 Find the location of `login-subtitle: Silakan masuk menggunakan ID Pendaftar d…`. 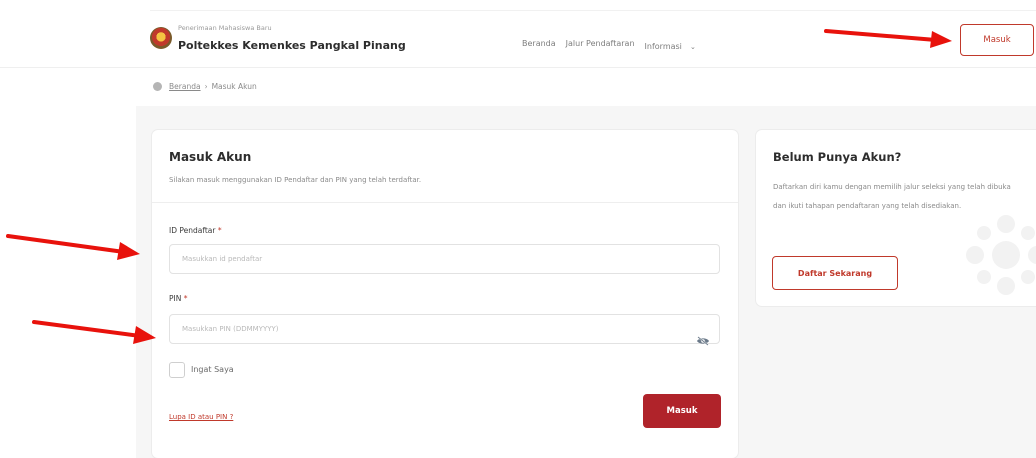

login-subtitle: Silakan masuk menggunakan ID Pendaftar d… is located at coordinates (295, 180).